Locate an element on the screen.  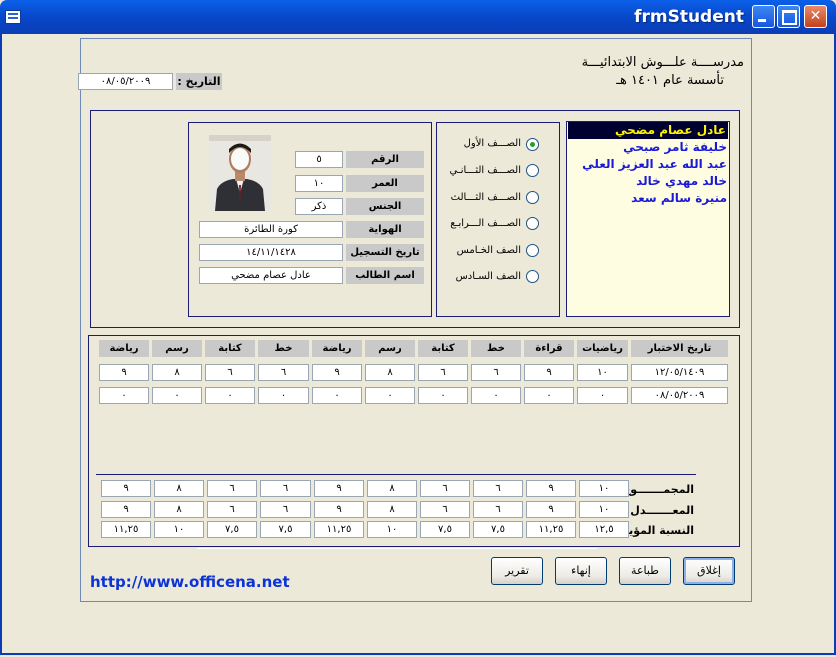
grade-cell: ١٢/٠٥/١٤٠٩ is located at coordinates (679, 372).